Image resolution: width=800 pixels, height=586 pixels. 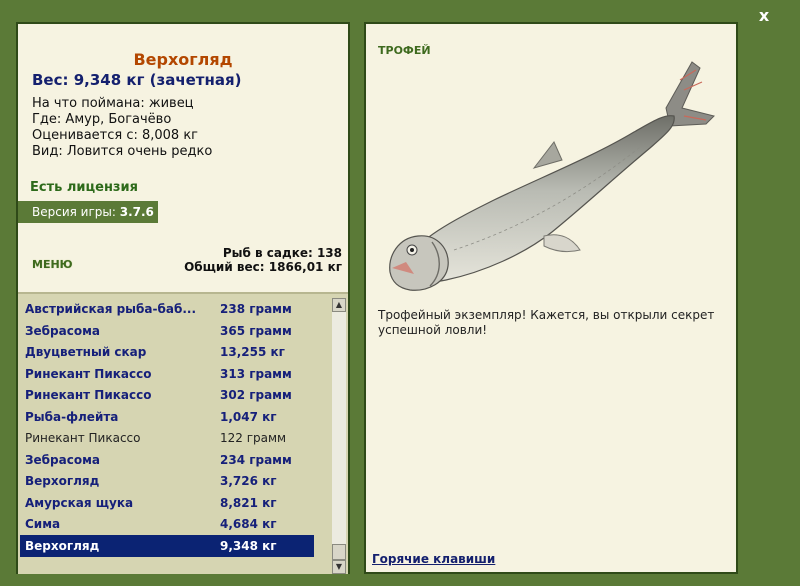 What do you see at coordinates (167, 524) in the screenshot?
I see `catch-list-row: Сима 4,684 кг` at bounding box center [167, 524].